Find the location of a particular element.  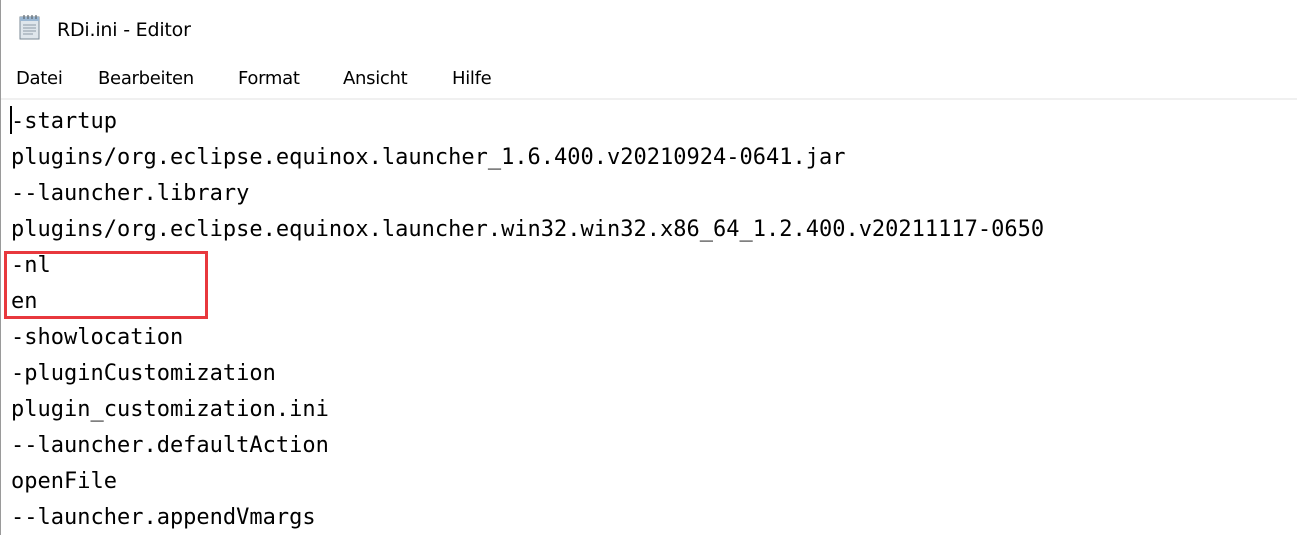

notepad-icon is located at coordinates (29, 27).